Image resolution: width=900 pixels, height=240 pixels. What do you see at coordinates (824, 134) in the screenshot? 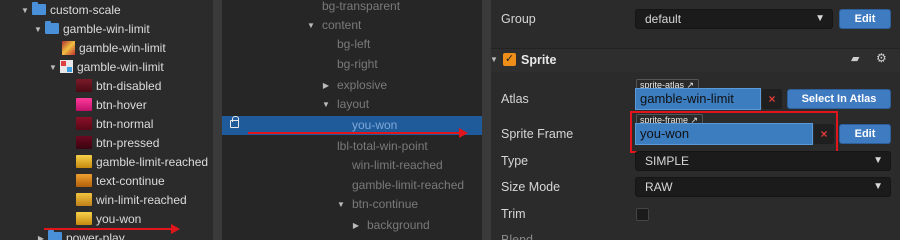
I see `sprite-frame-clear-button: ×` at bounding box center [824, 134].